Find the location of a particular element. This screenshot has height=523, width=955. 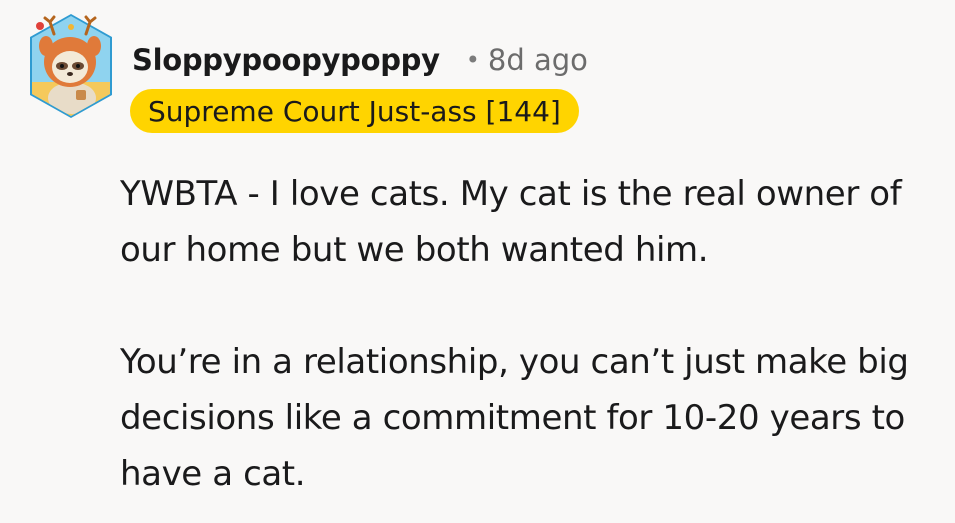

user-avatar-icon is located at coordinates (71, 67).